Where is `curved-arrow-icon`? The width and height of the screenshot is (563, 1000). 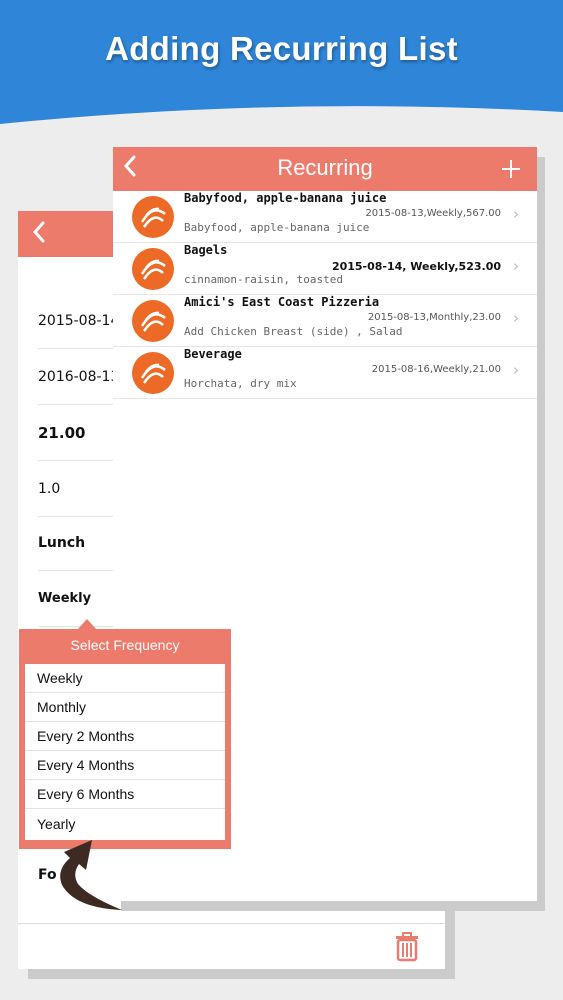 curved-arrow-icon is located at coordinates (91, 875).